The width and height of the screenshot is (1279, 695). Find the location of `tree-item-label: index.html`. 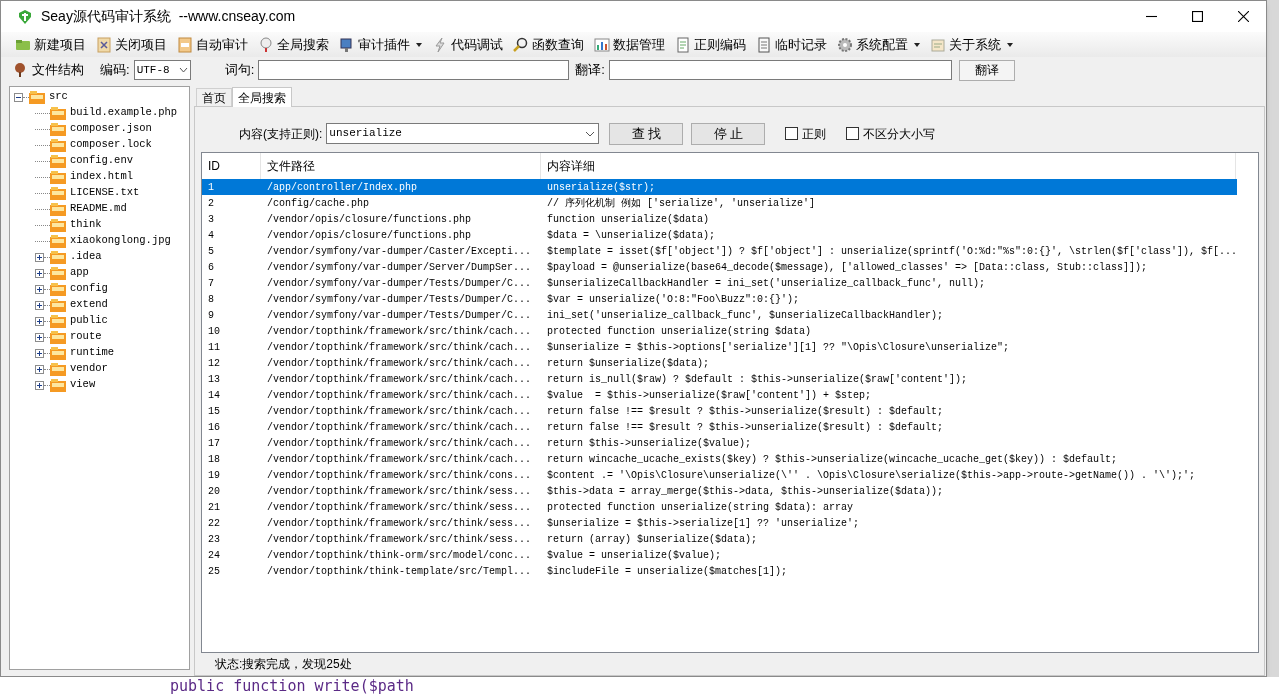

tree-item-label: index.html is located at coordinates (101, 177).